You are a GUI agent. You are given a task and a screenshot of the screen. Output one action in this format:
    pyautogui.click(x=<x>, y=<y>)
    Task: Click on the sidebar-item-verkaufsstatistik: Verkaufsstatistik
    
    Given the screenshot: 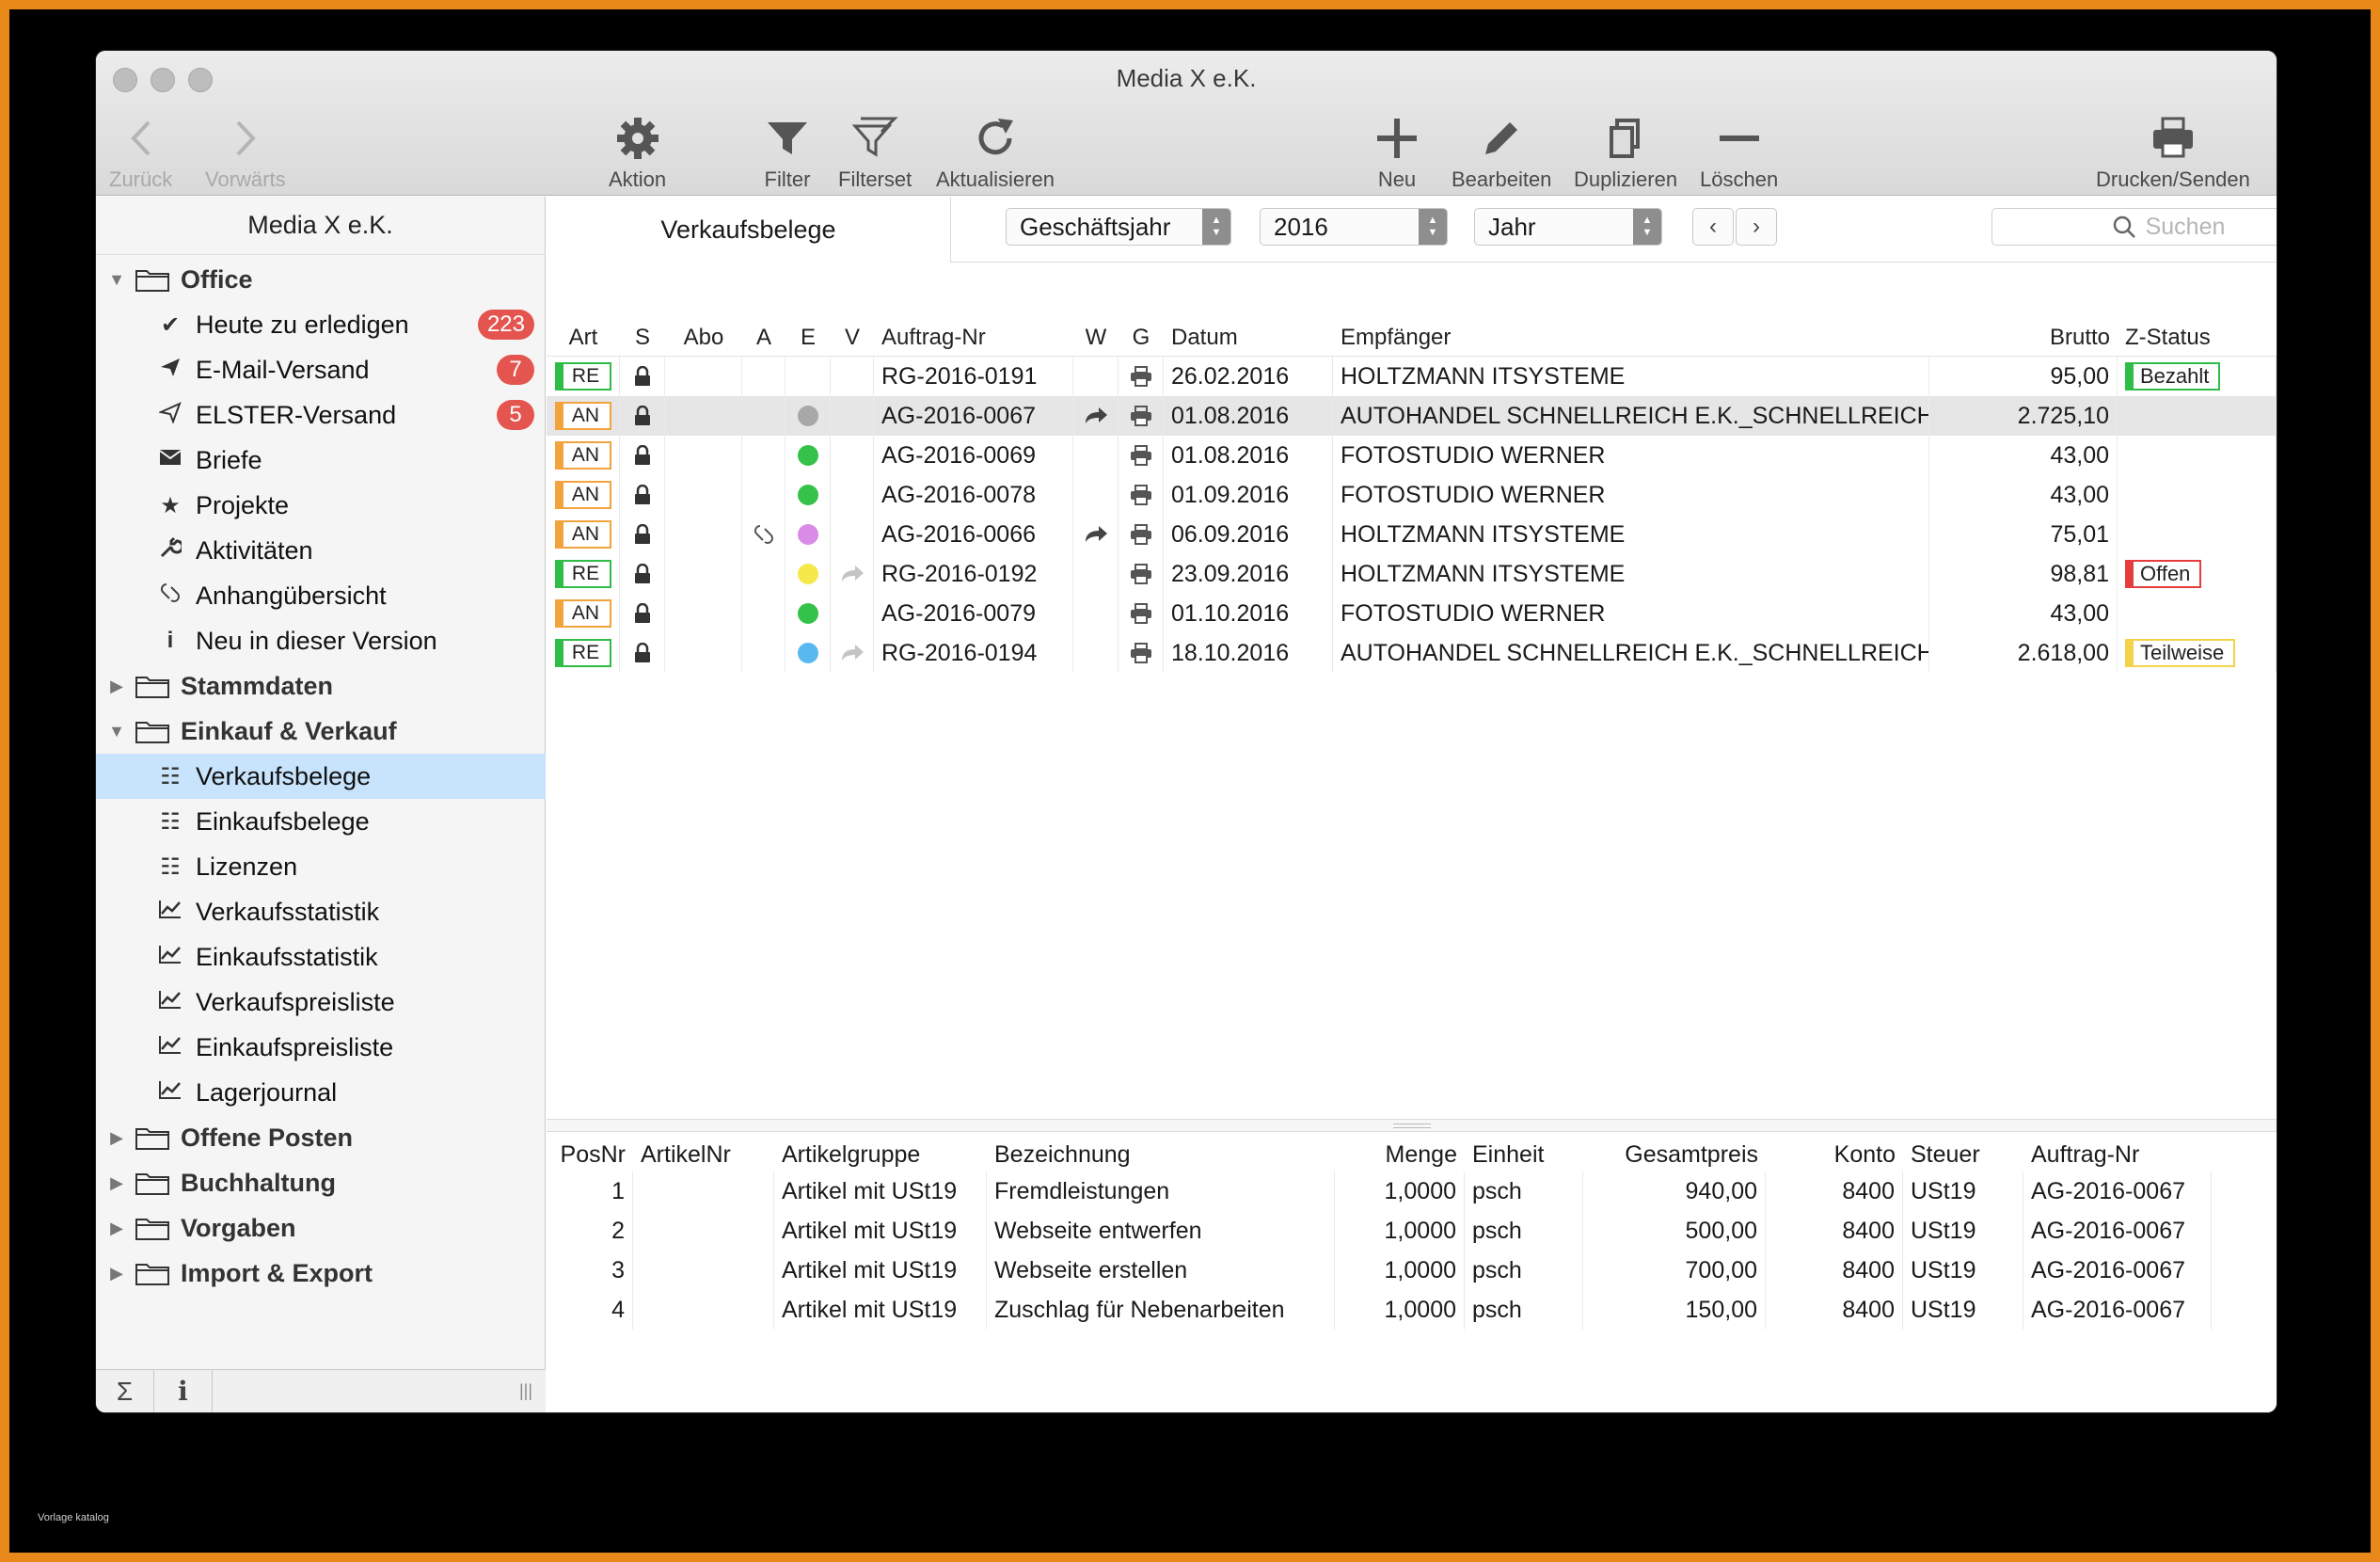 What is the action you would take?
    pyautogui.click(x=321, y=911)
    